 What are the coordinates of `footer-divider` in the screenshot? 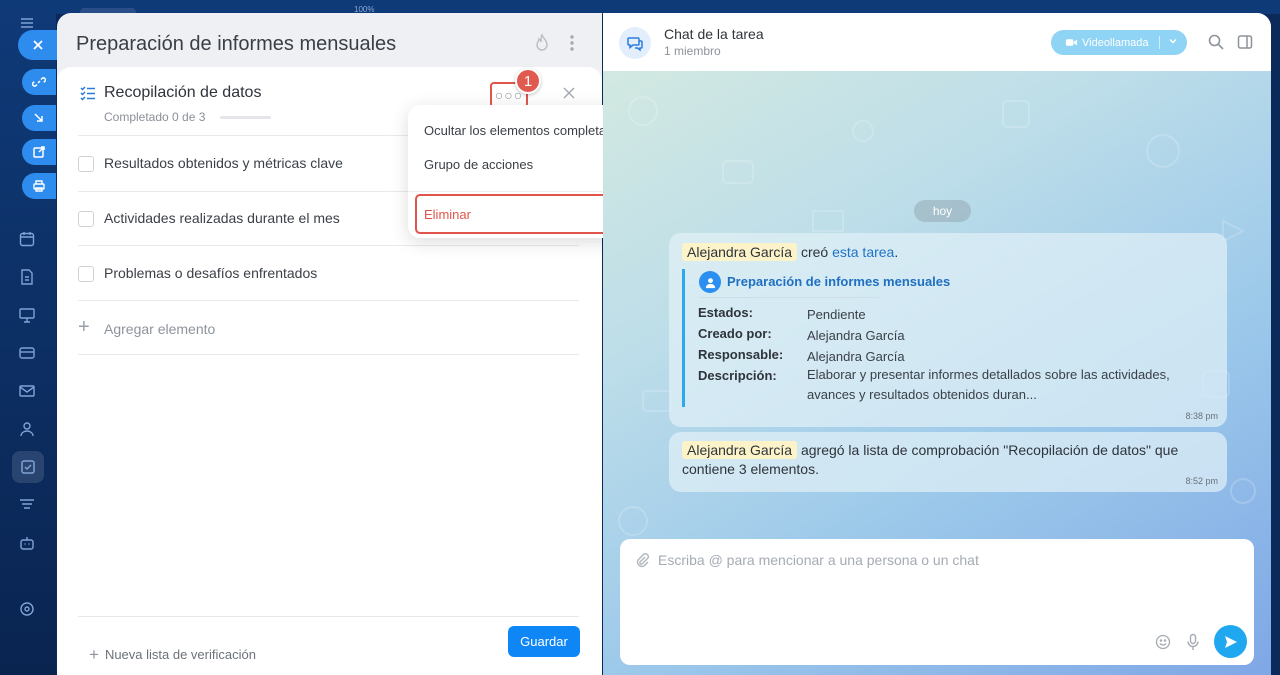 It's located at (328, 616).